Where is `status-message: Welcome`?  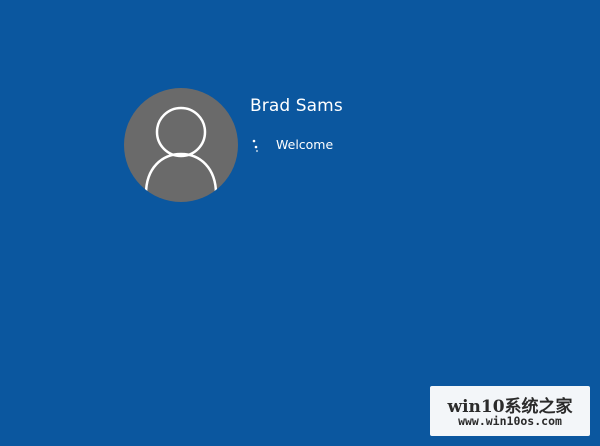 status-message: Welcome is located at coordinates (305, 144).